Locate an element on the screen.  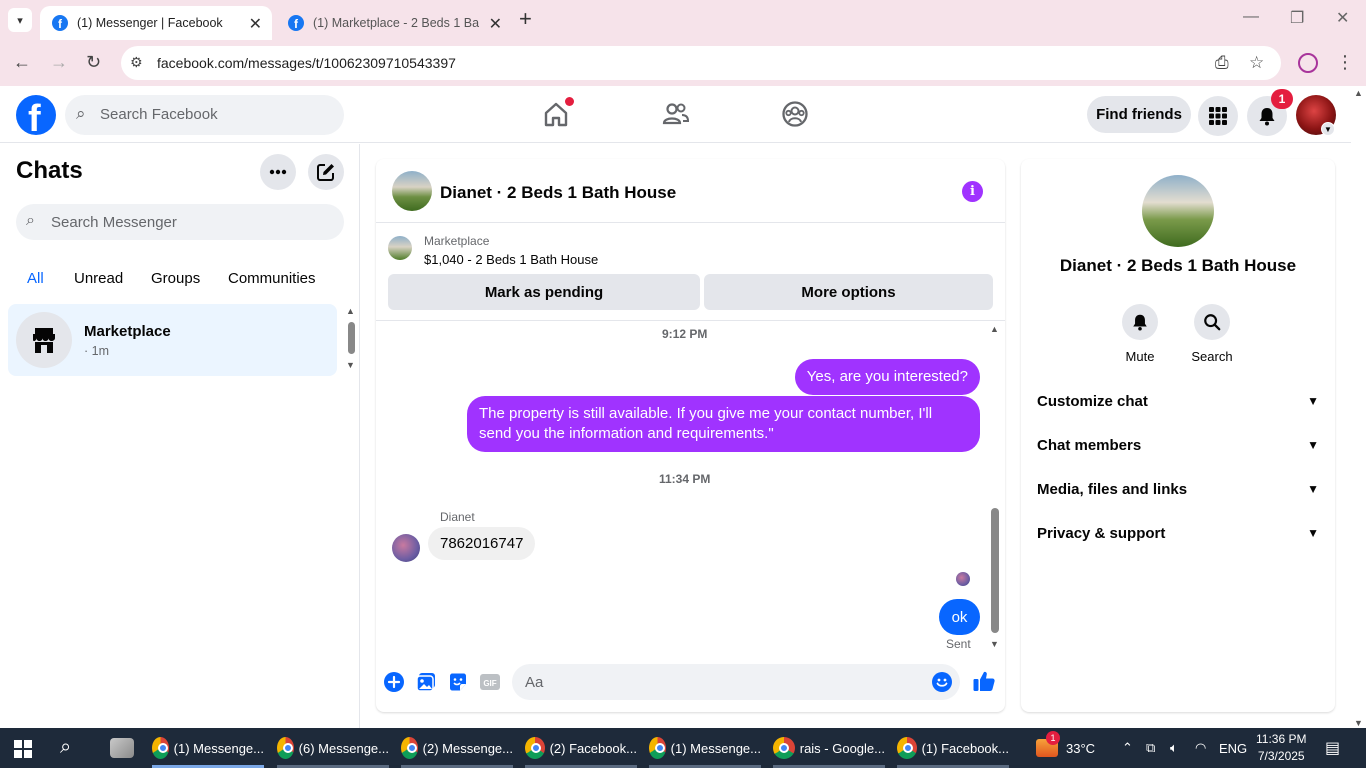
install-app-icon: ⎙ is located at coordinates (1222, 63).